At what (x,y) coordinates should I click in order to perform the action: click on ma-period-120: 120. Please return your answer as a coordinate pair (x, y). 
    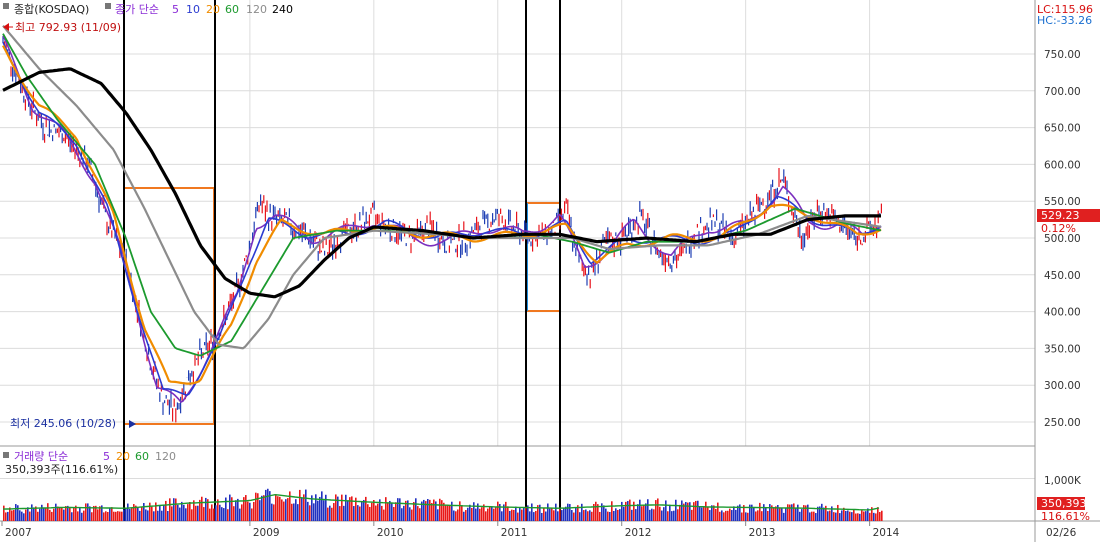
    Looking at the image, I should click on (256, 9).